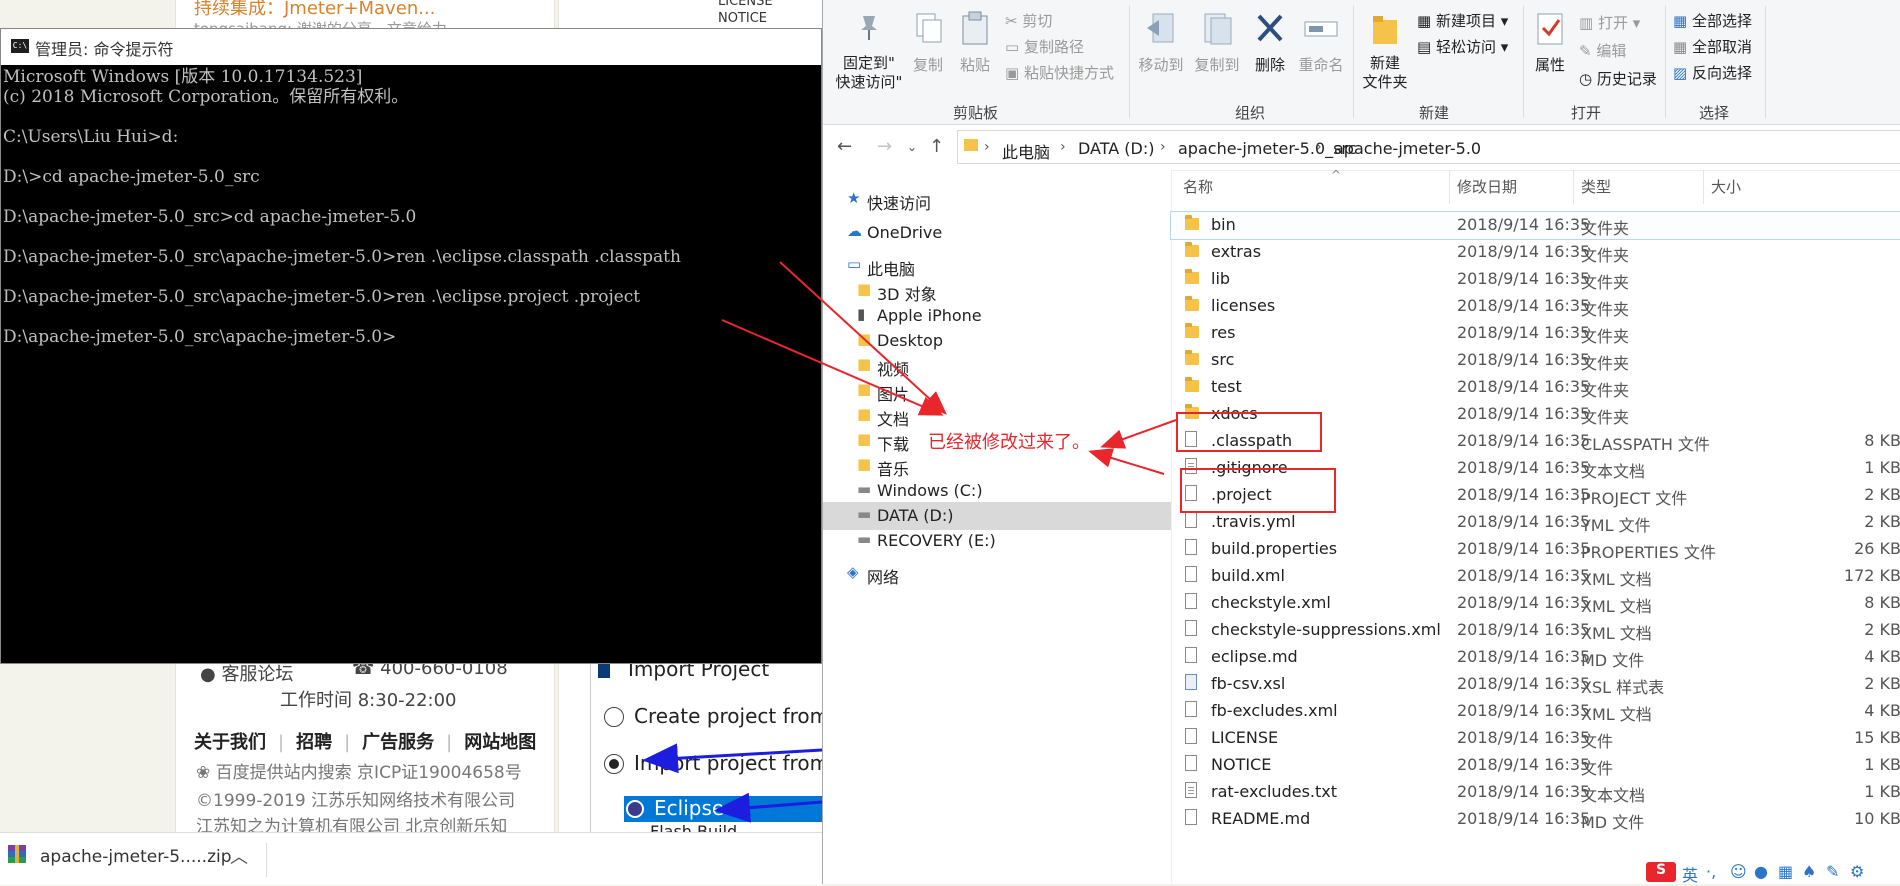 Image resolution: width=1900 pixels, height=886 pixels. Describe the element at coordinates (1770, 874) in the screenshot. I see `ime-toolbar: S 英 ·, ☺ ● ▦ ♠ ✎ ⚙` at that location.